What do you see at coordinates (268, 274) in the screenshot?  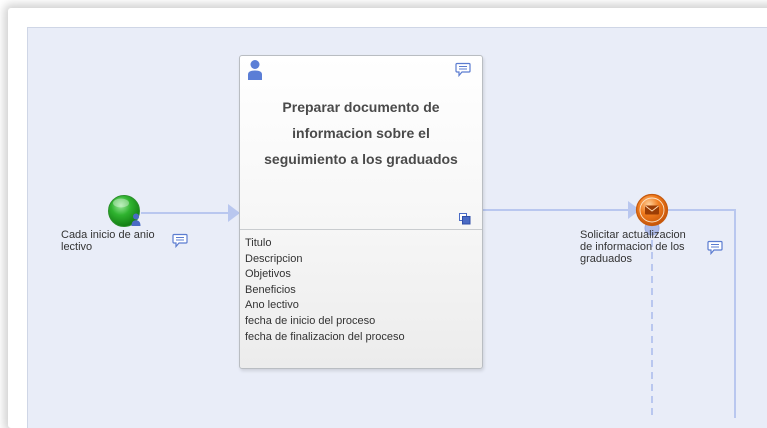 I see `task-attribute: Objetivos` at bounding box center [268, 274].